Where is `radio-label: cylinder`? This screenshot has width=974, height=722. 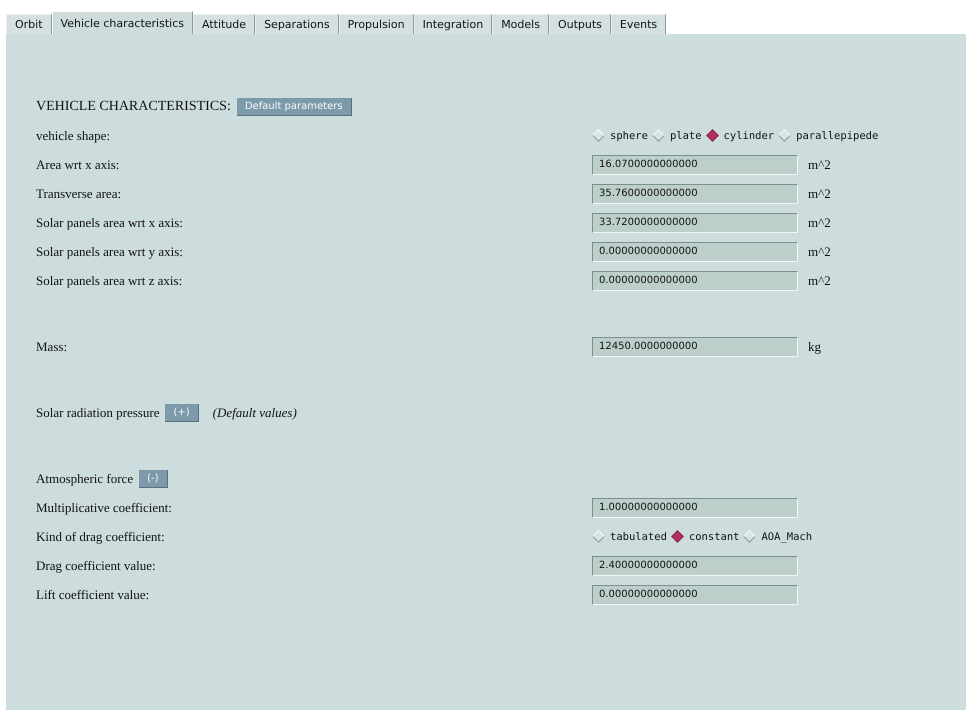 radio-label: cylinder is located at coordinates (749, 136).